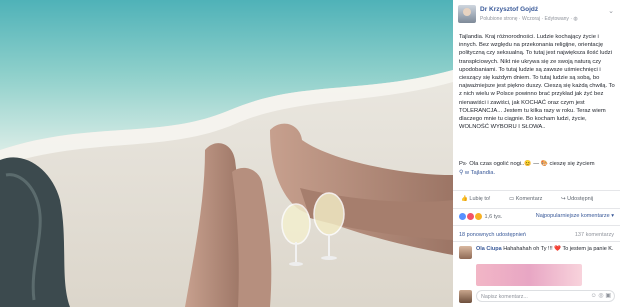  I want to click on comment-button: ▭ Komentarz, so click(525, 199).